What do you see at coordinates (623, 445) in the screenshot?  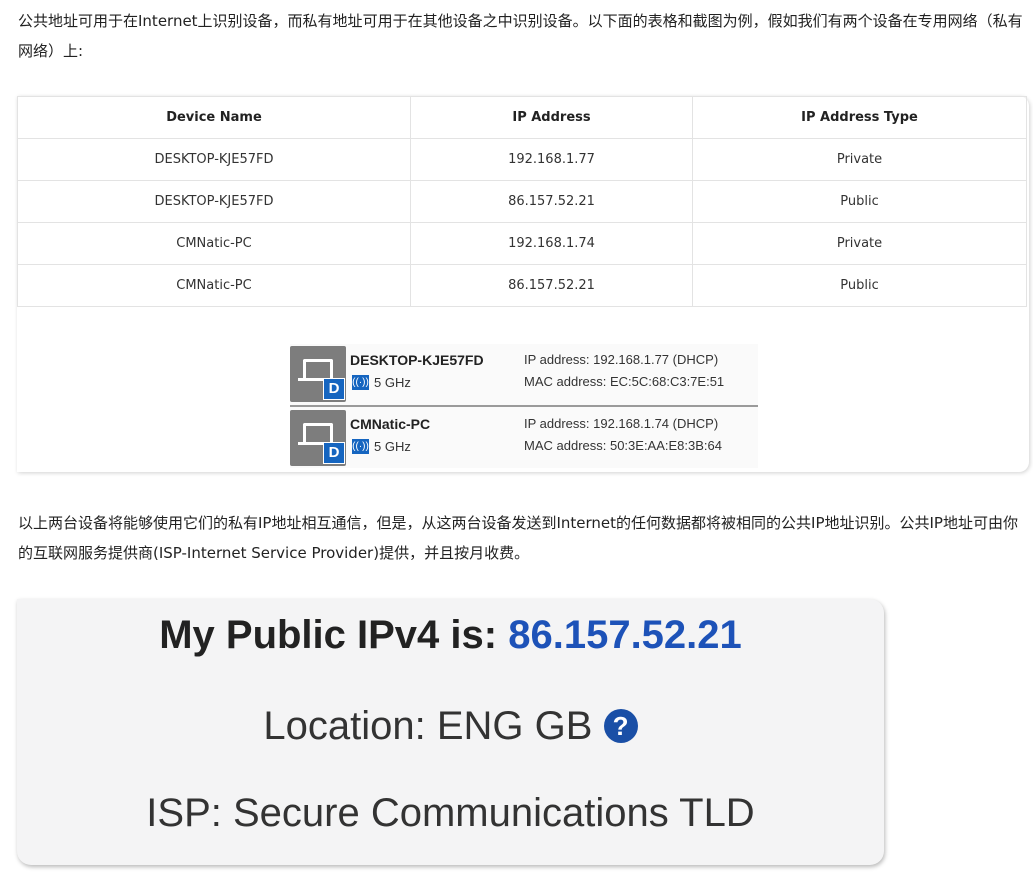 I see `device-mac: MAC address: 50:3E:AA:E8:3B:64` at bounding box center [623, 445].